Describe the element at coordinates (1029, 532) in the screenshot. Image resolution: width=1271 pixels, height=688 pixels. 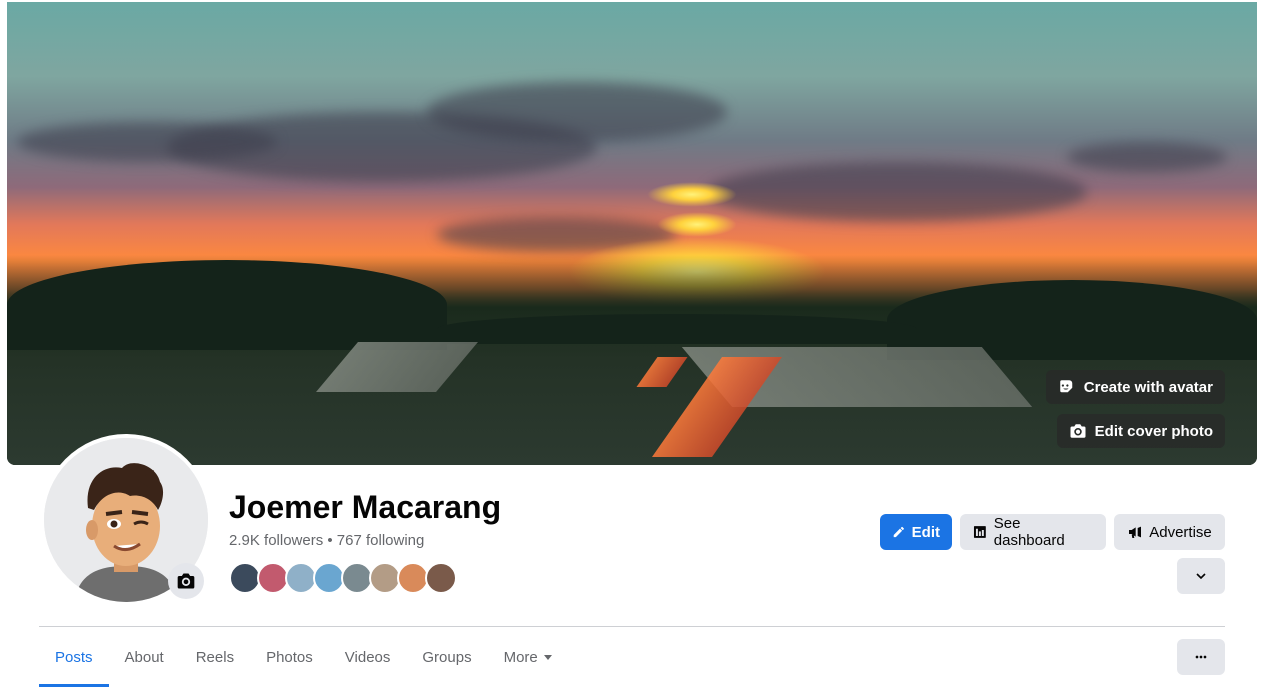
I see `see-dashboard-label: See dashboard` at that location.